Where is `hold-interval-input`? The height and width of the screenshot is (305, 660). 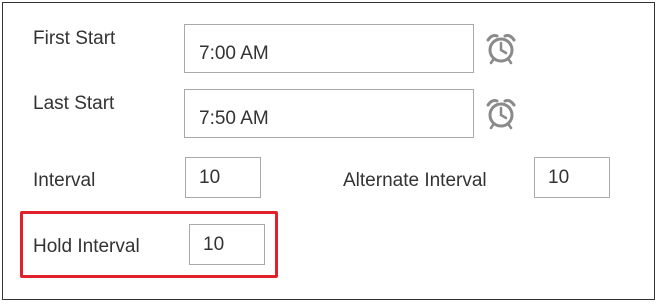
hold-interval-input is located at coordinates (227, 244).